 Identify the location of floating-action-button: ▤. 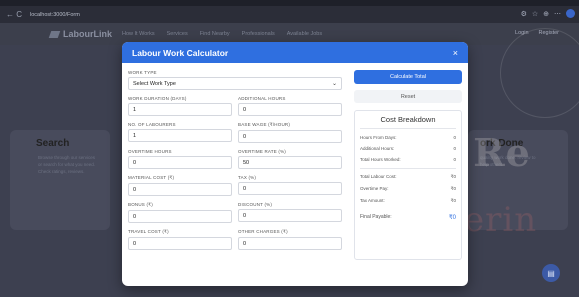
(551, 273).